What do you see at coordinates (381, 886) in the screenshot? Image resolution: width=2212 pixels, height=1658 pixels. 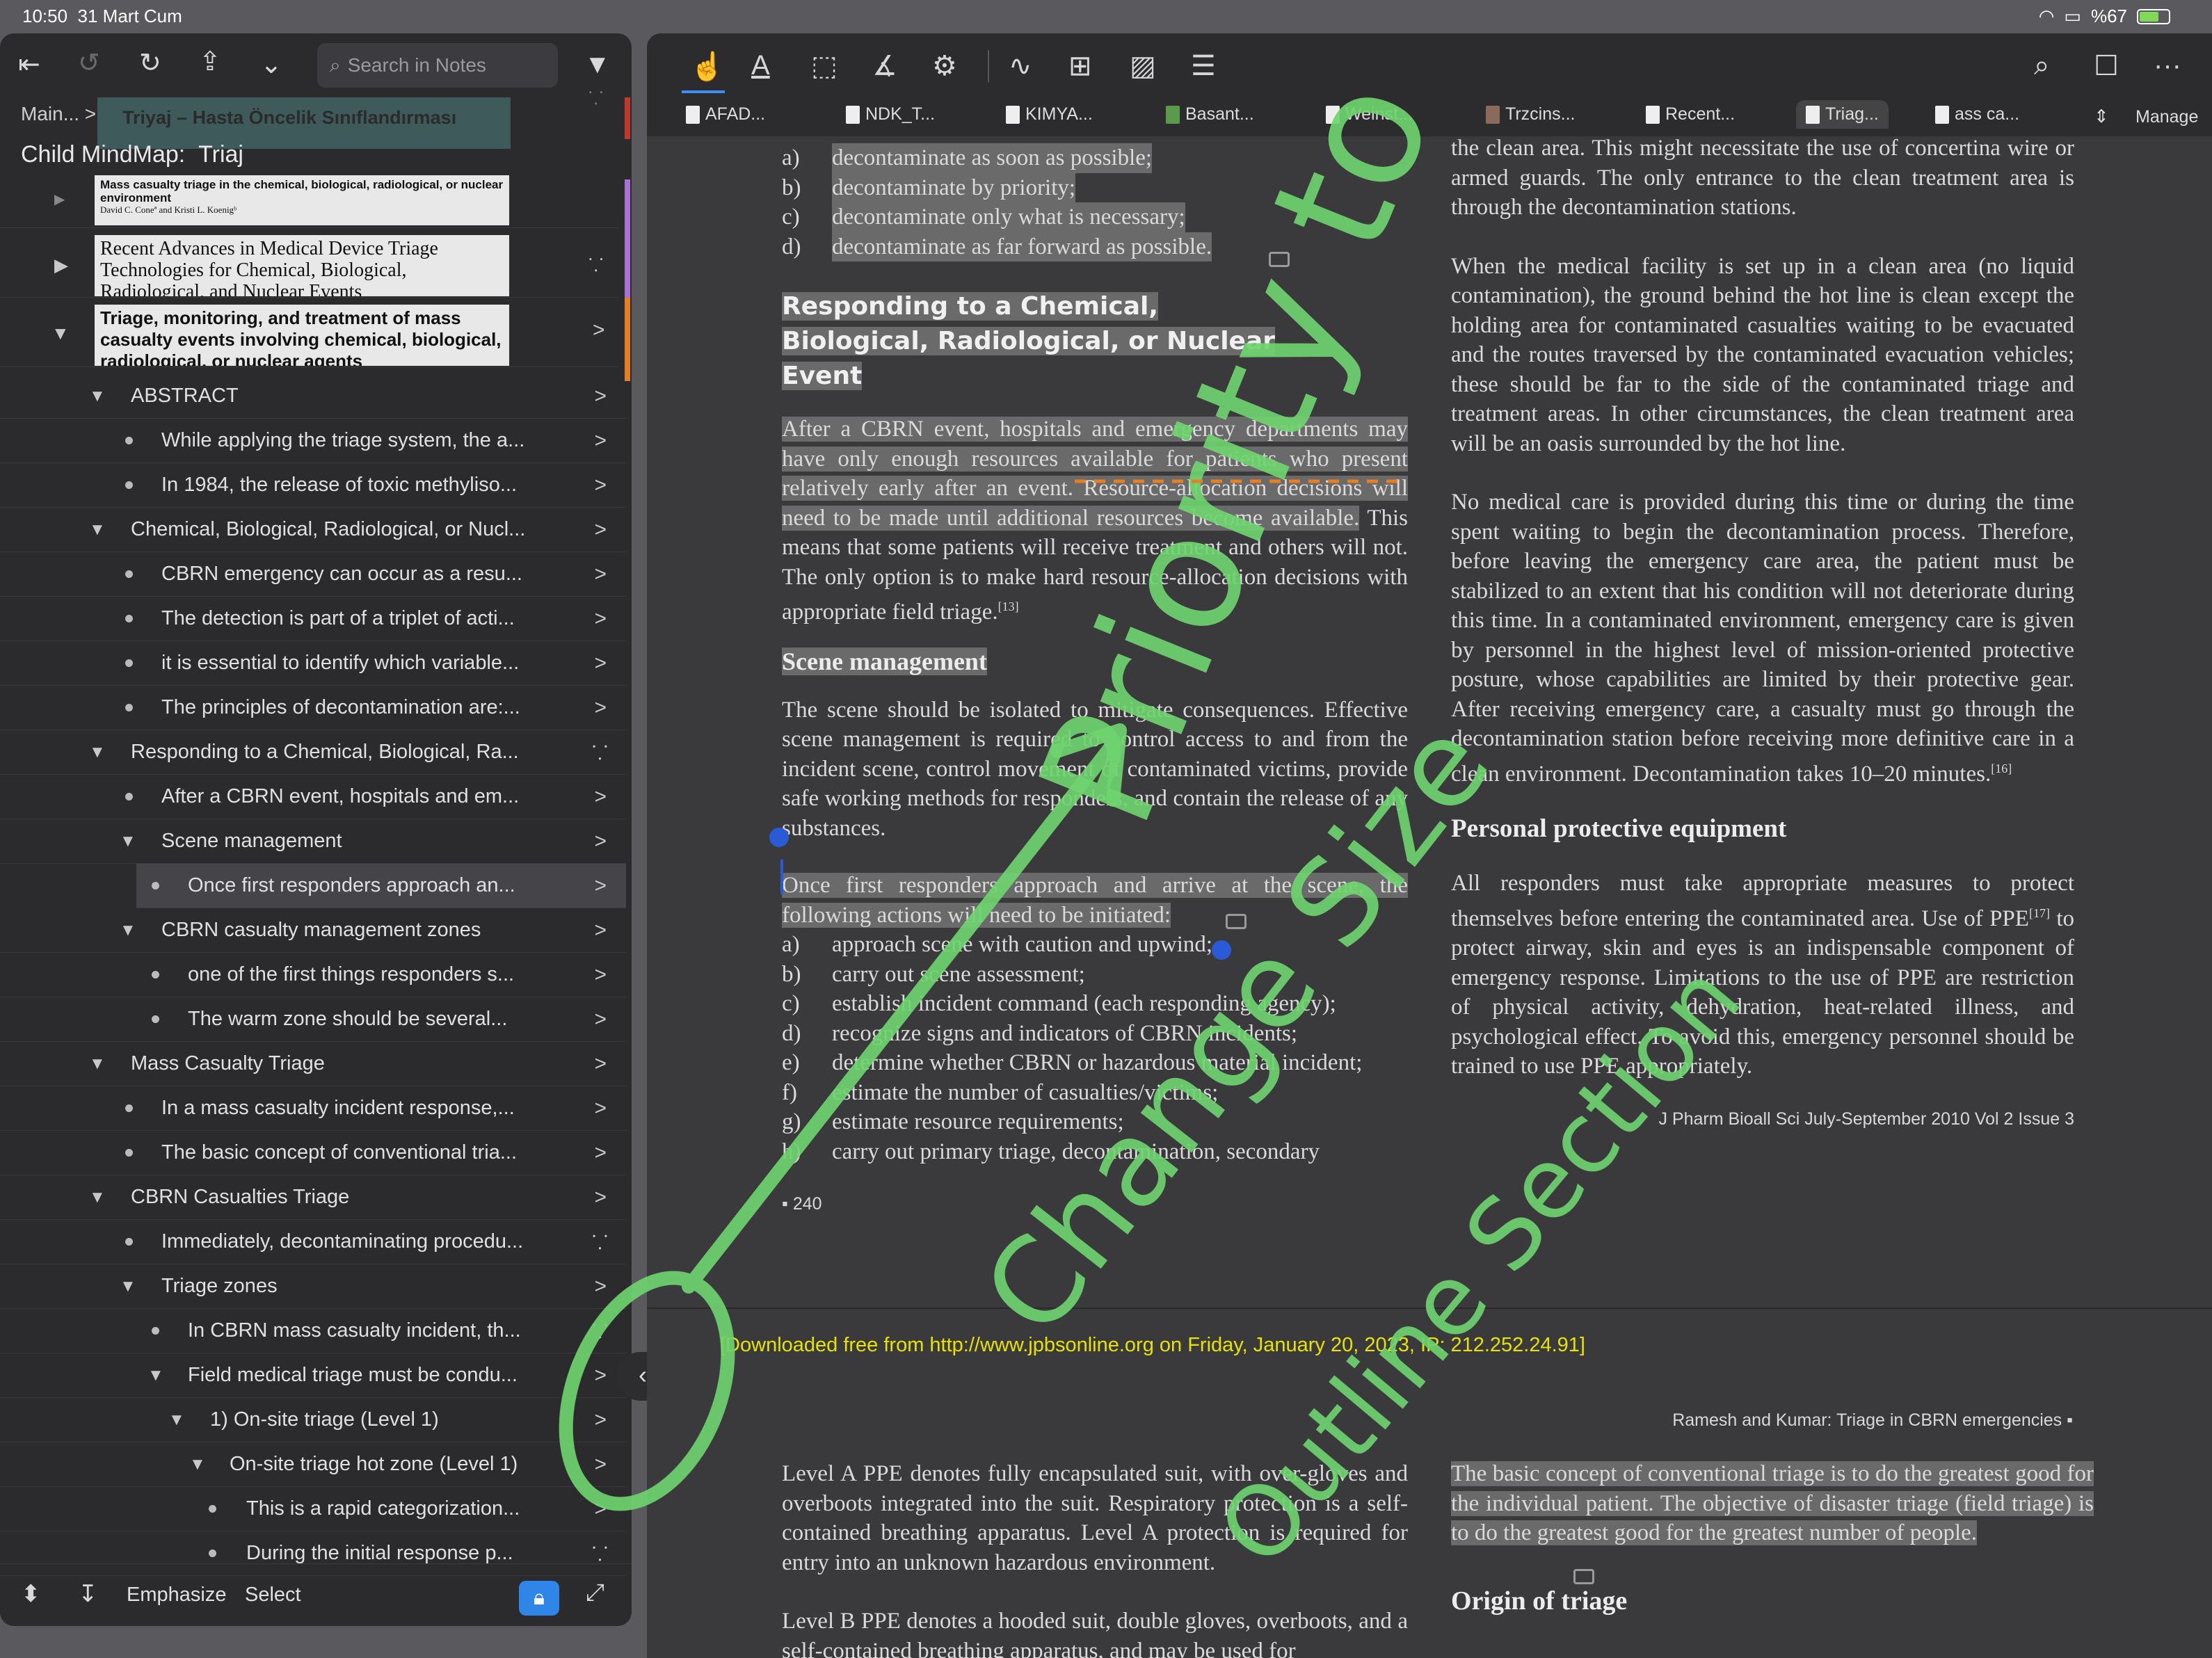 I see `outline-row-selected: Once first responders approach an... >` at bounding box center [381, 886].